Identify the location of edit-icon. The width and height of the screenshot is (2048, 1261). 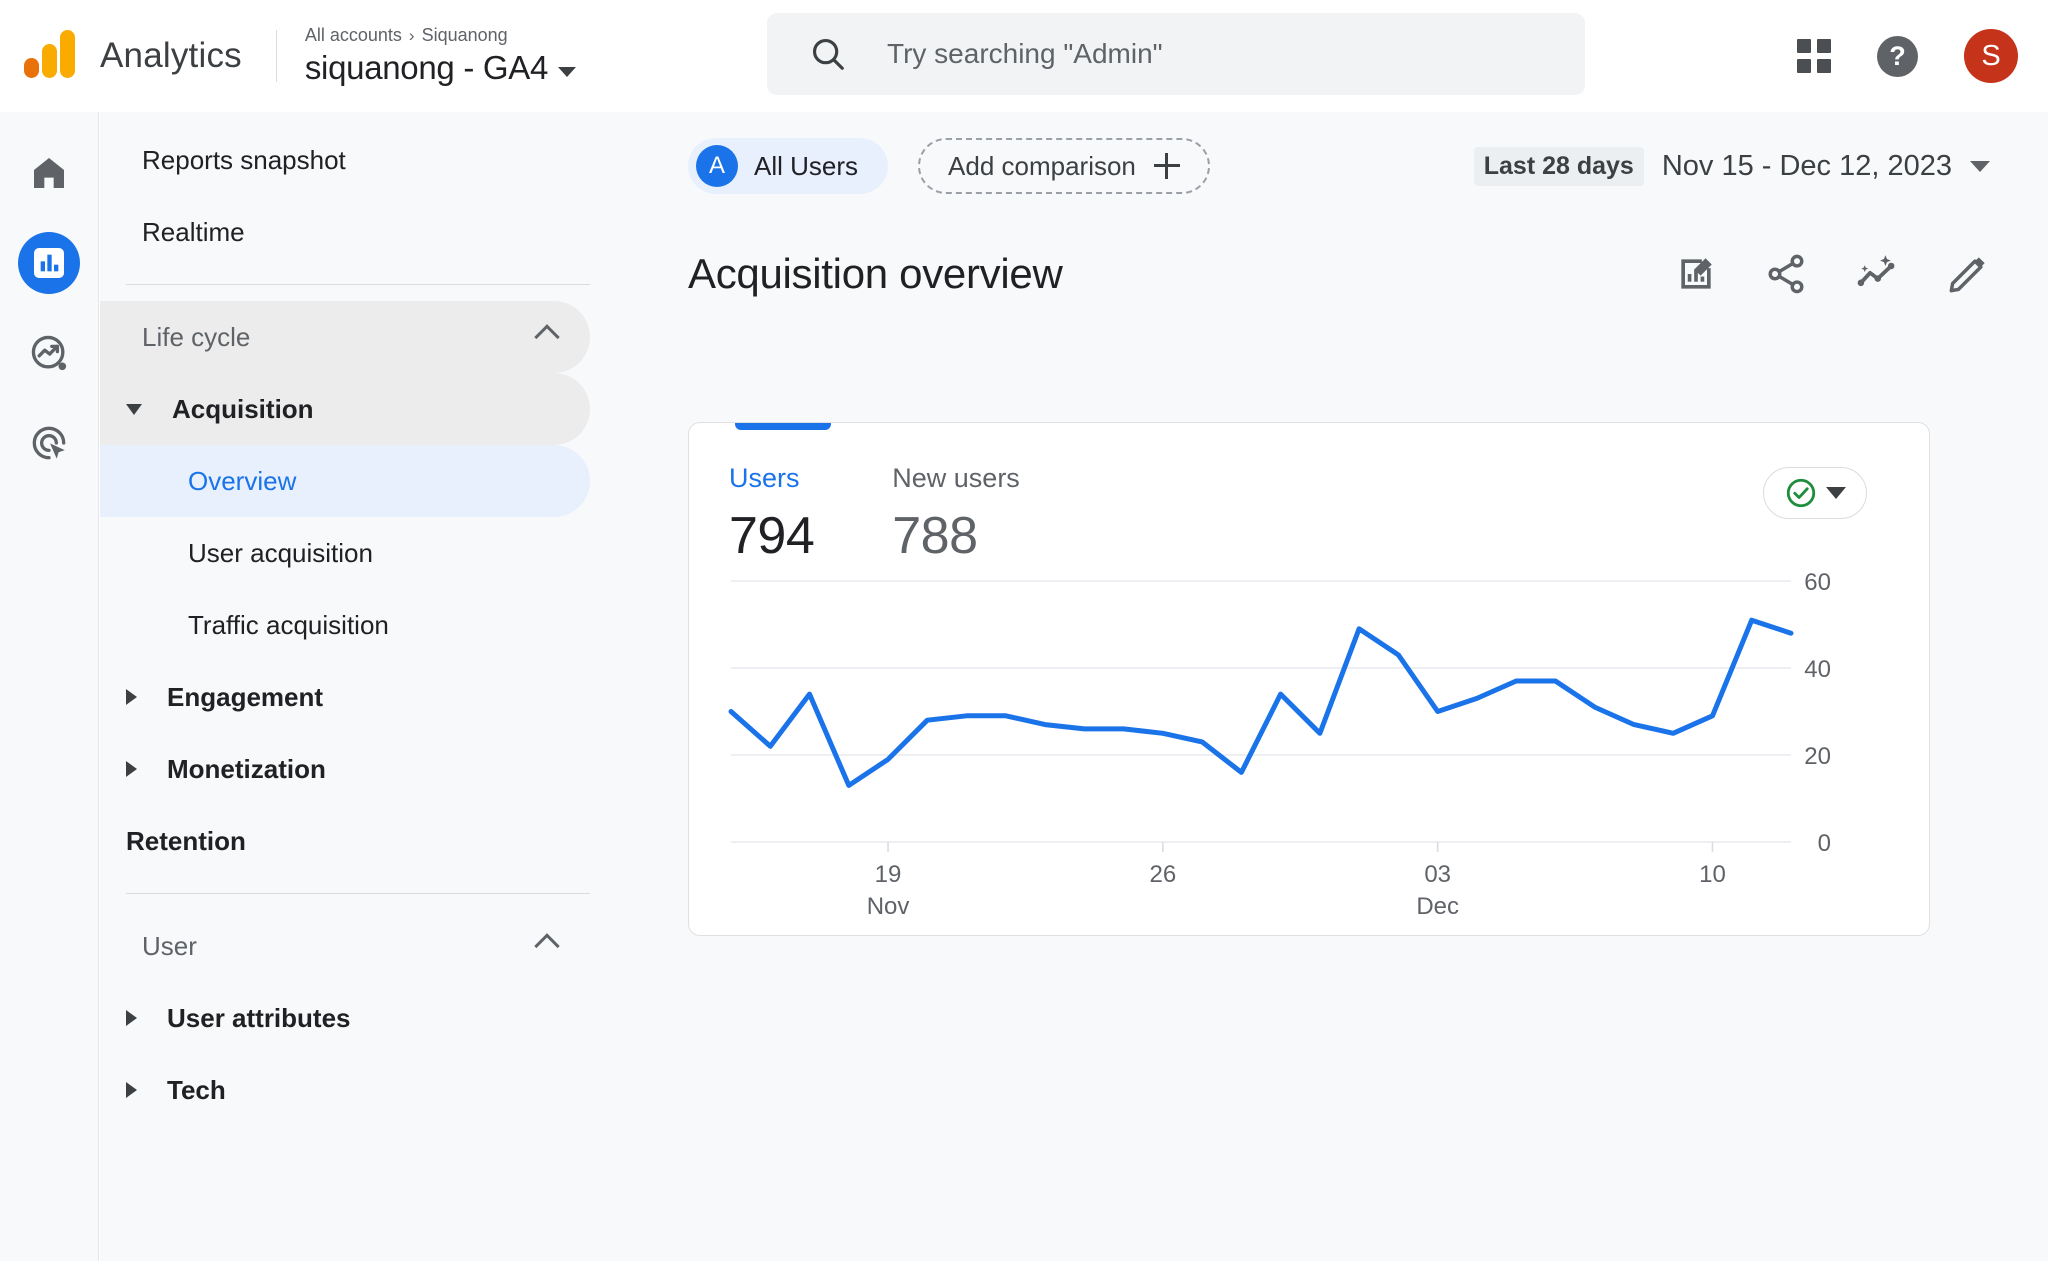
(1968, 274).